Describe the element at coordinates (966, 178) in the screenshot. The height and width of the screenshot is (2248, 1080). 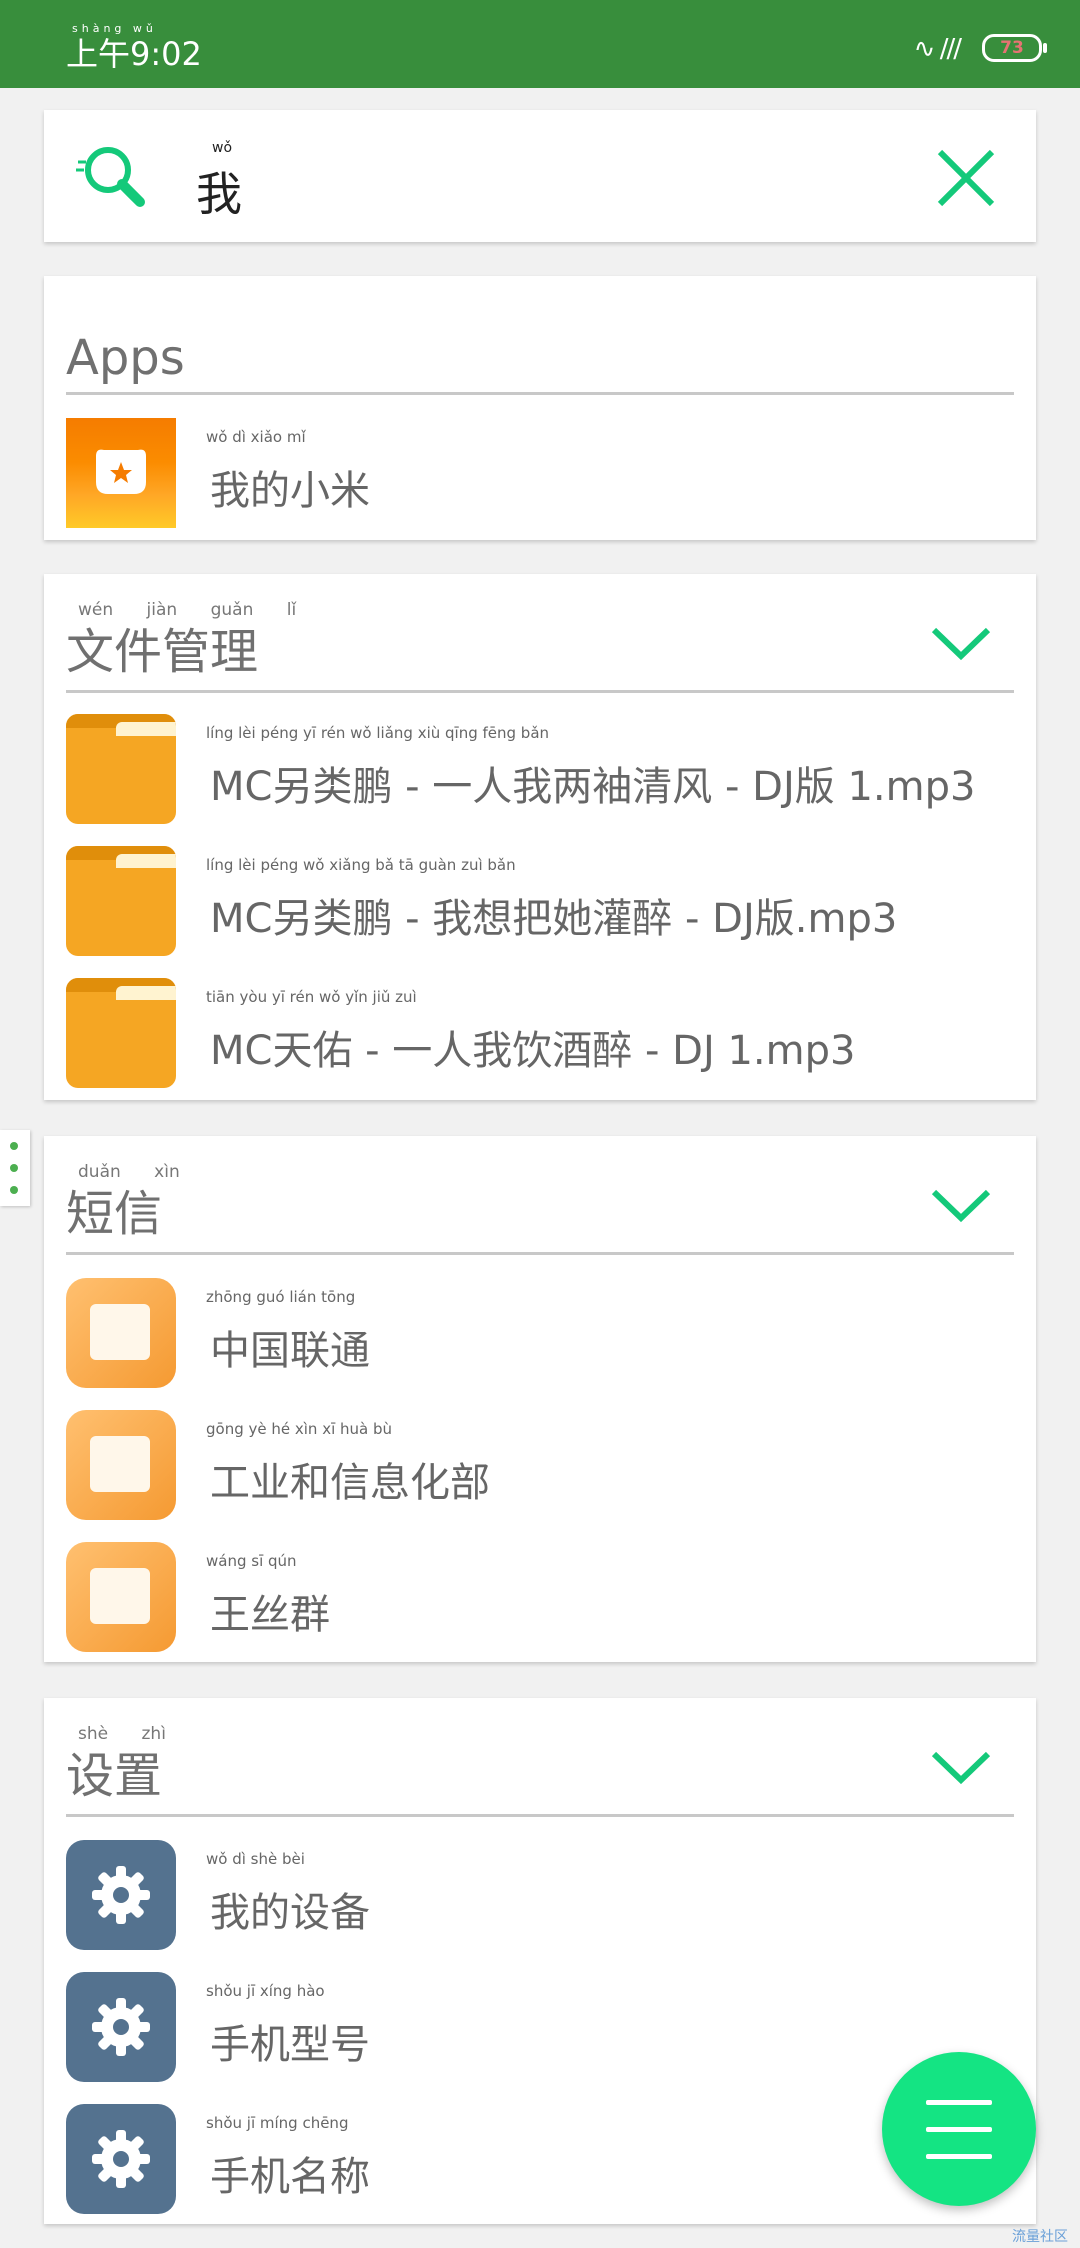
I see `close-icon` at that location.